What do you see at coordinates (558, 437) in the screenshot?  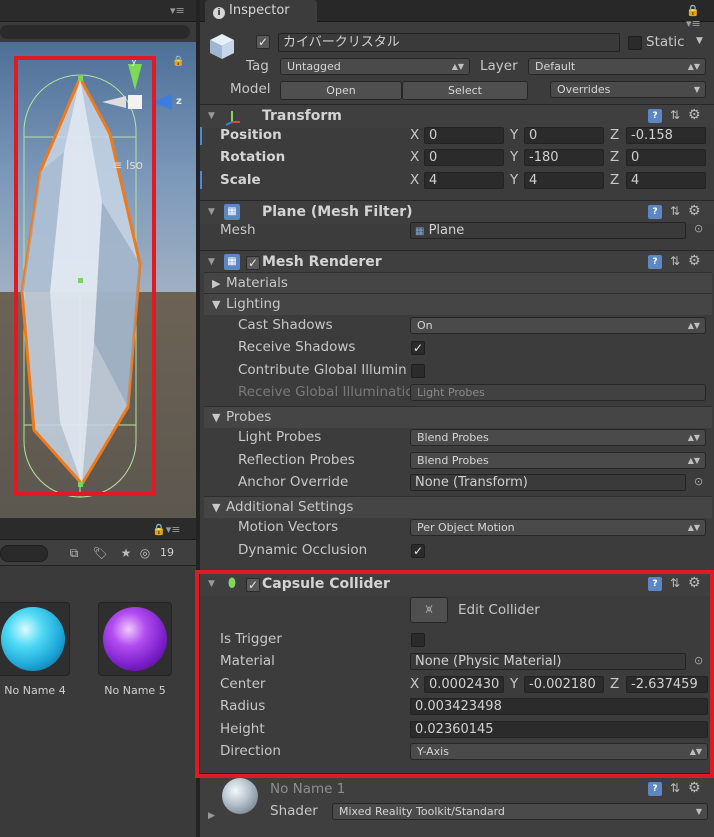 I see `light-probes-dropdown: Blend Probes ▲▼` at bounding box center [558, 437].